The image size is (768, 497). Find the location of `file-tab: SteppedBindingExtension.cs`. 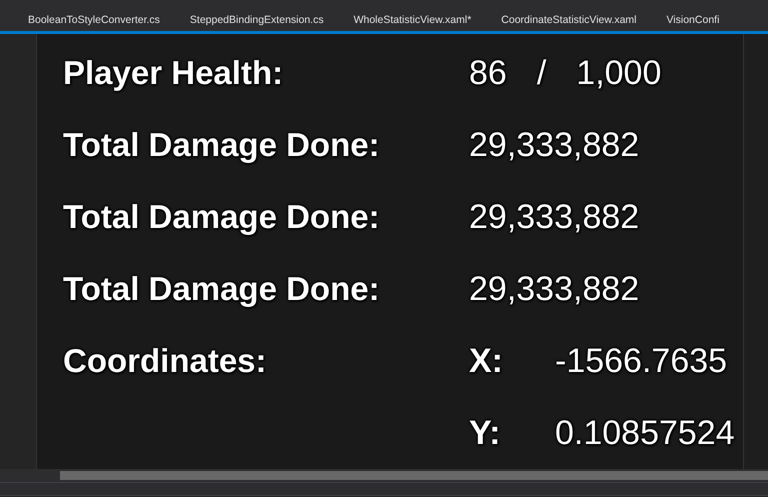

file-tab: SteppedBindingExtension.cs is located at coordinates (257, 22).